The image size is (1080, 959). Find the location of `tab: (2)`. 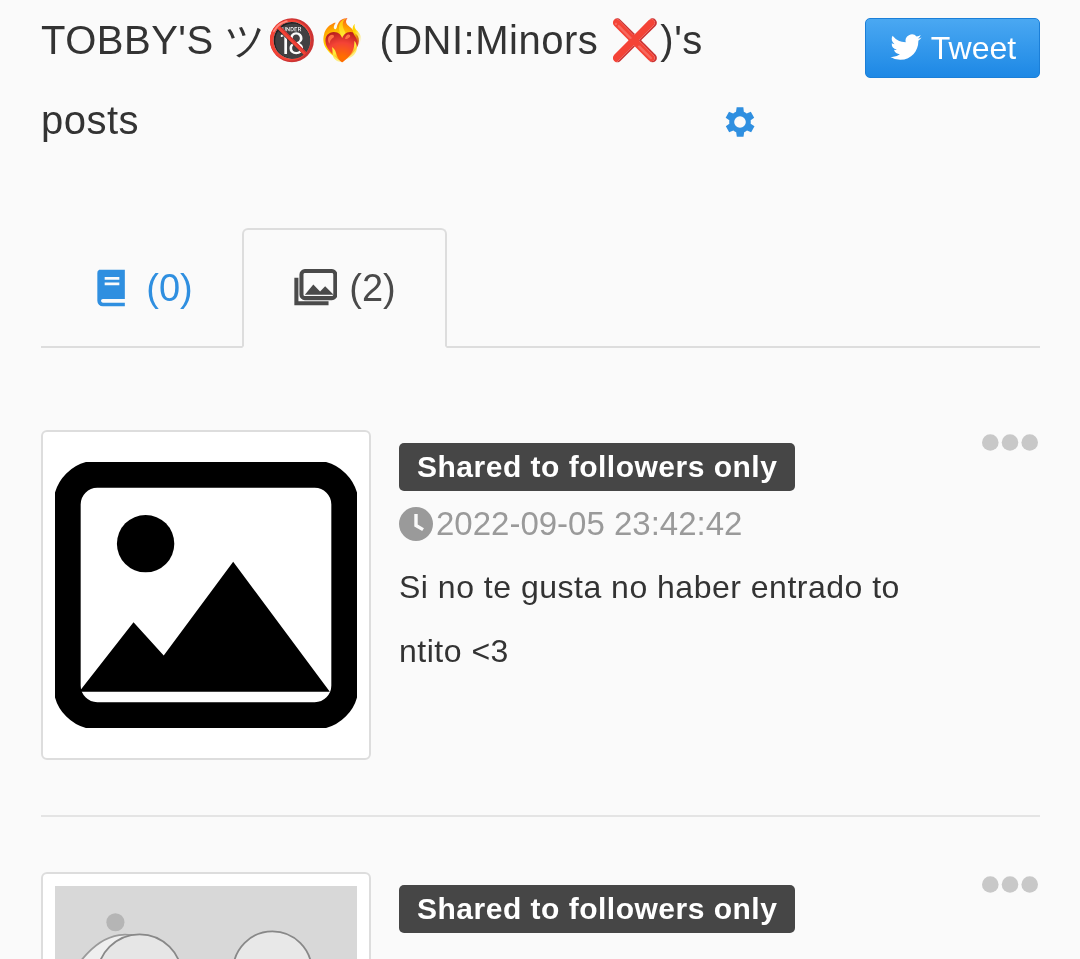

tab: (2) is located at coordinates (344, 288).